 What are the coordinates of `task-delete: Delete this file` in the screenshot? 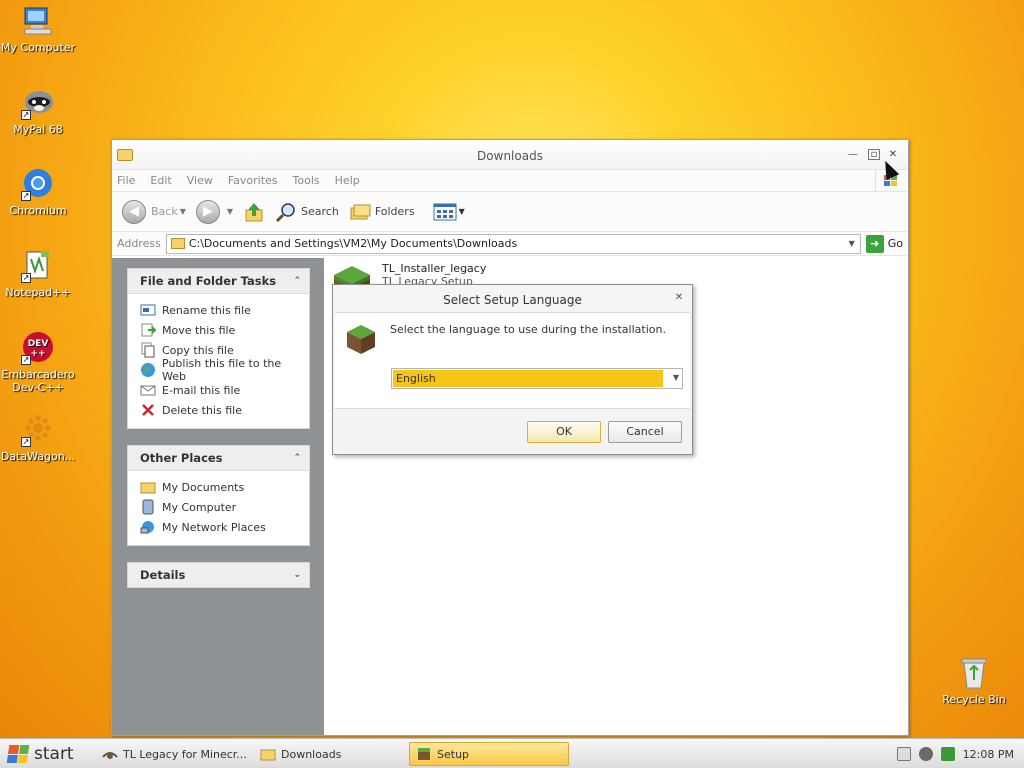 It's located at (219, 410).